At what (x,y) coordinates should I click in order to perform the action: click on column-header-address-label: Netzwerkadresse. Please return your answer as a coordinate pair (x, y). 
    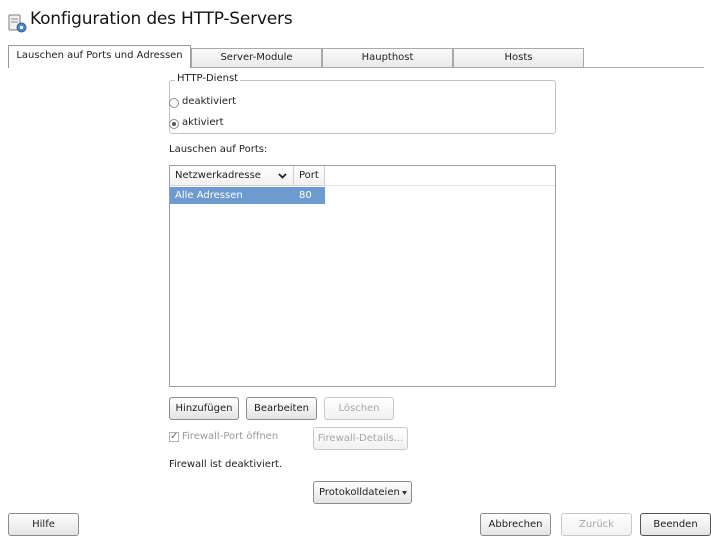
    Looking at the image, I should click on (218, 175).